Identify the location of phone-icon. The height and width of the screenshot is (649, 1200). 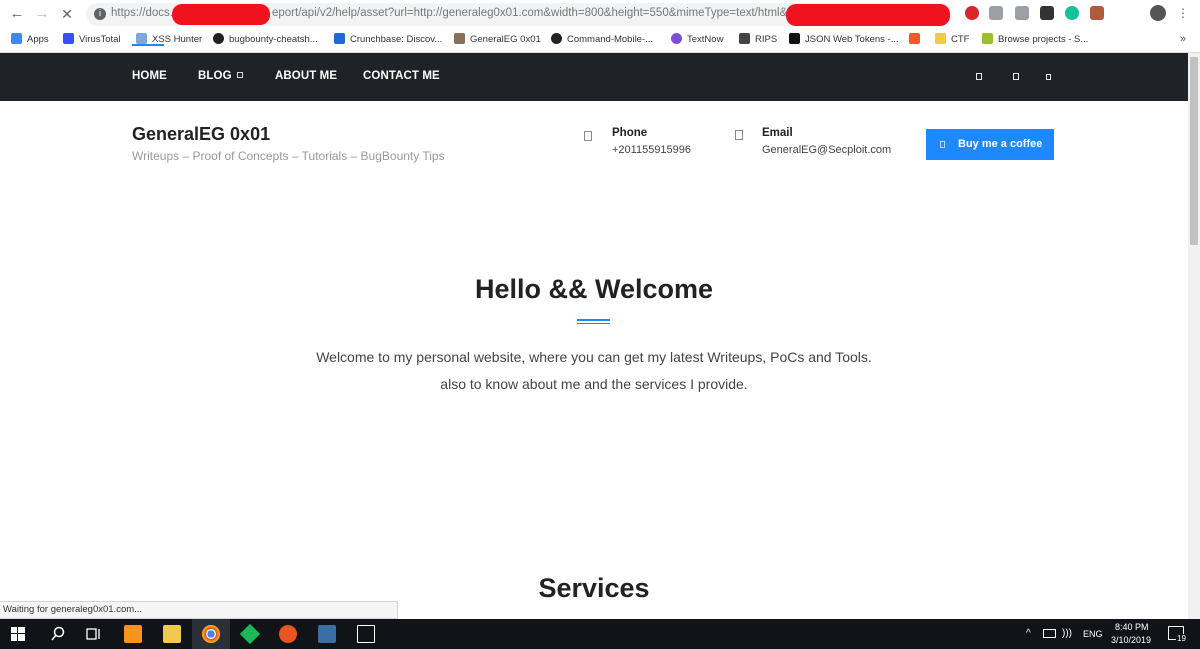
(588, 136).